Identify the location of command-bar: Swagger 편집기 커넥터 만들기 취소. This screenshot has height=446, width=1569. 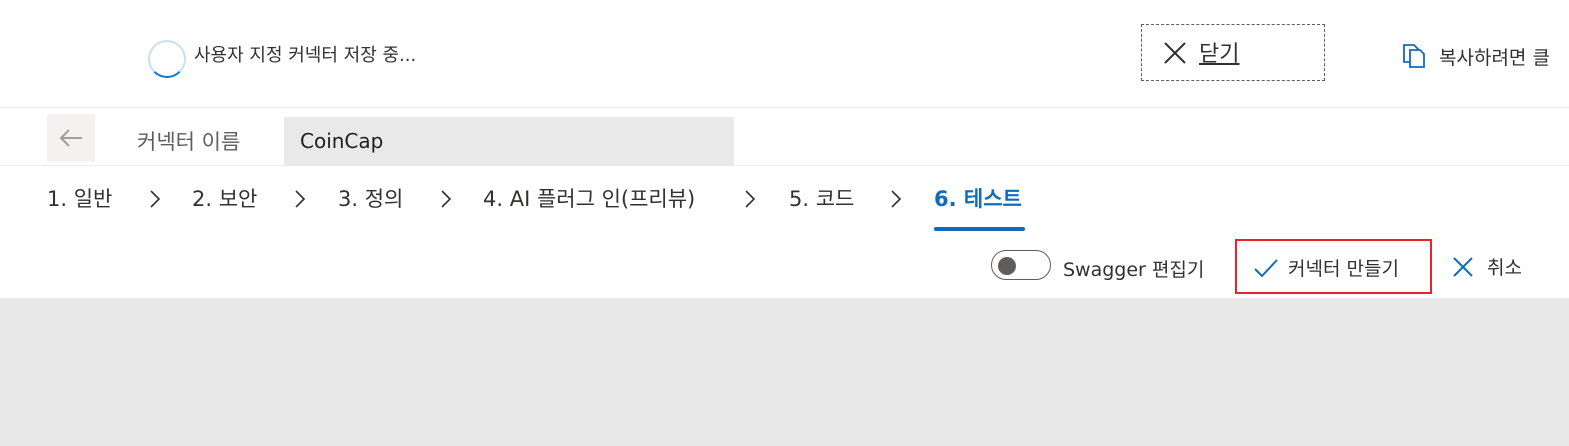
(784, 266).